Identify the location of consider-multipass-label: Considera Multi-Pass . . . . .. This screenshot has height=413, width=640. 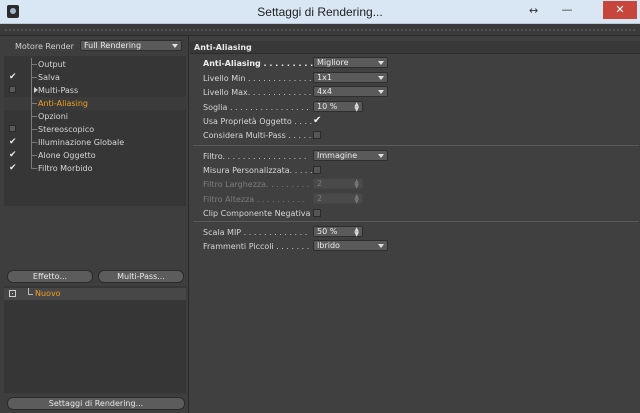
(257, 135).